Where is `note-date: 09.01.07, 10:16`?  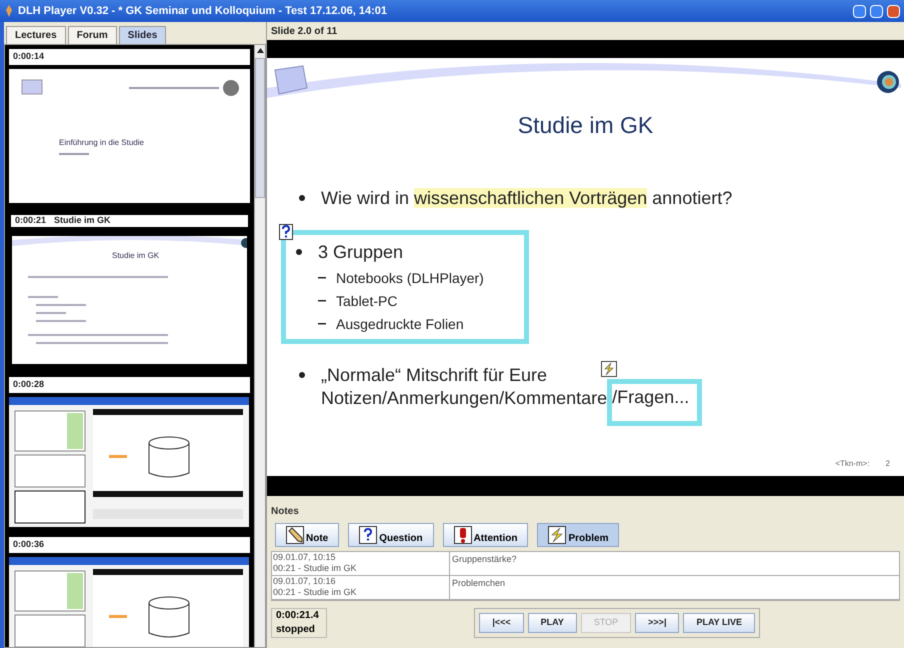 note-date: 09.01.07, 10:16 is located at coordinates (305, 581).